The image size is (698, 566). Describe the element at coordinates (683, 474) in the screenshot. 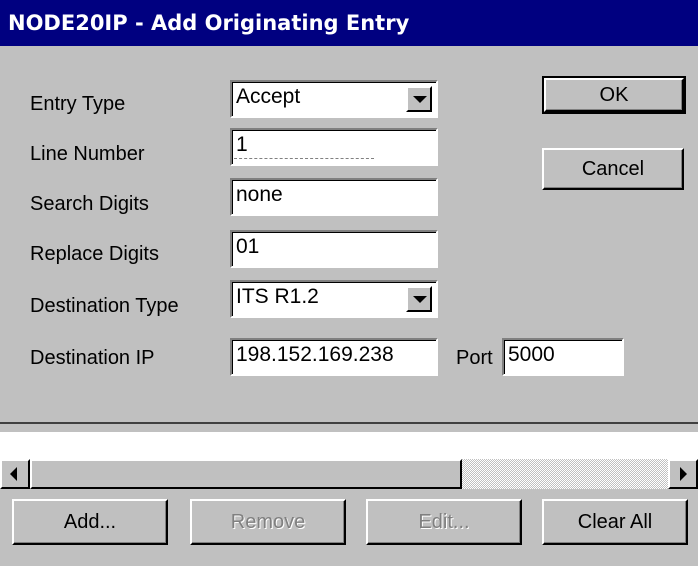

I see `scroll-right-arrow-icon` at that location.